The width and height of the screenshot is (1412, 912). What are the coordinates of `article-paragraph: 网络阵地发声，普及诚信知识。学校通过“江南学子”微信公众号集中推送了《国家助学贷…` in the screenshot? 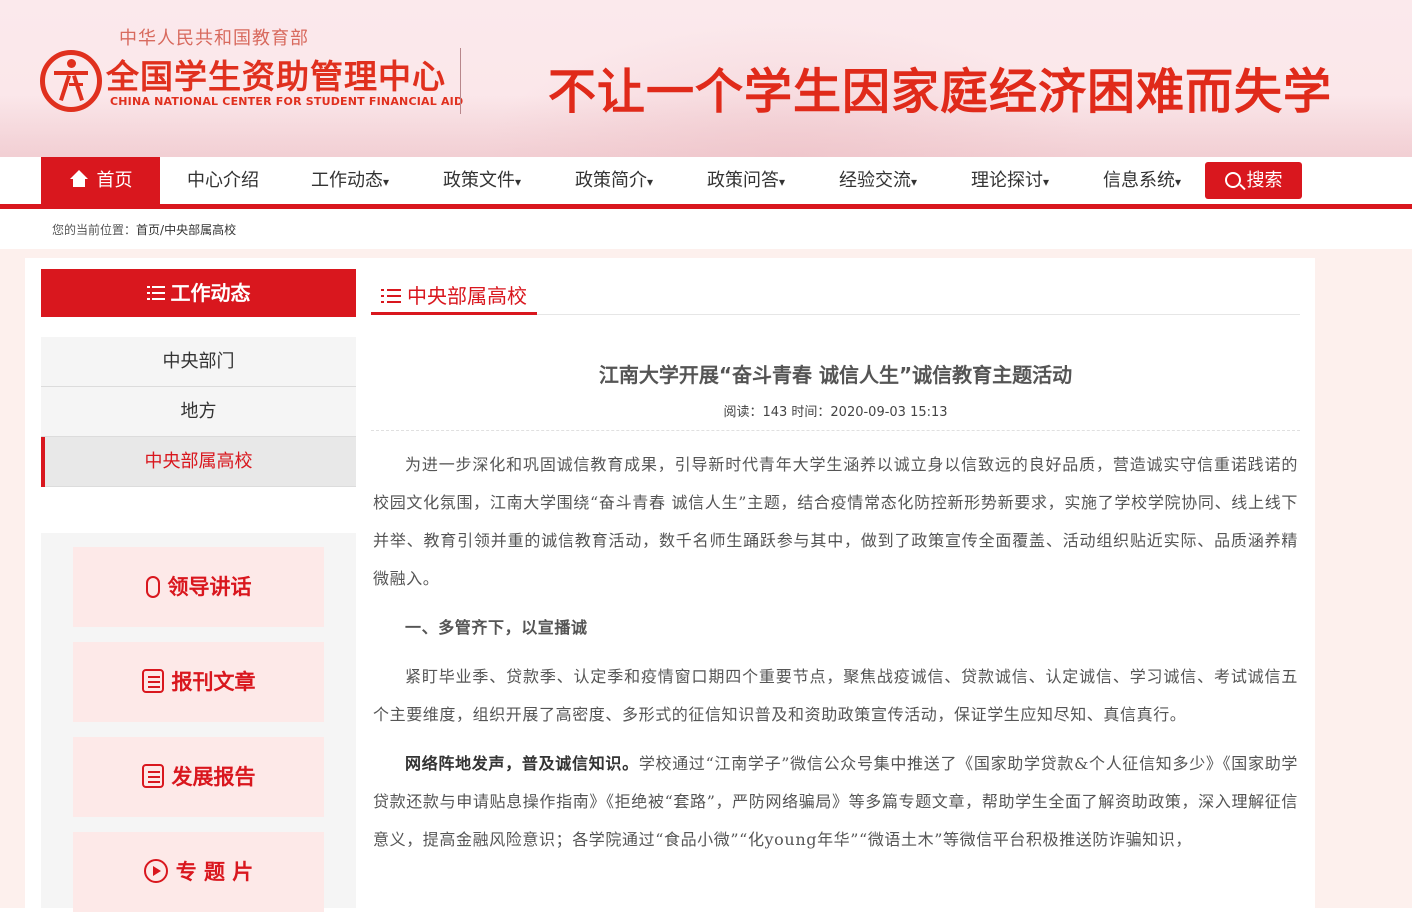 It's located at (835, 802).